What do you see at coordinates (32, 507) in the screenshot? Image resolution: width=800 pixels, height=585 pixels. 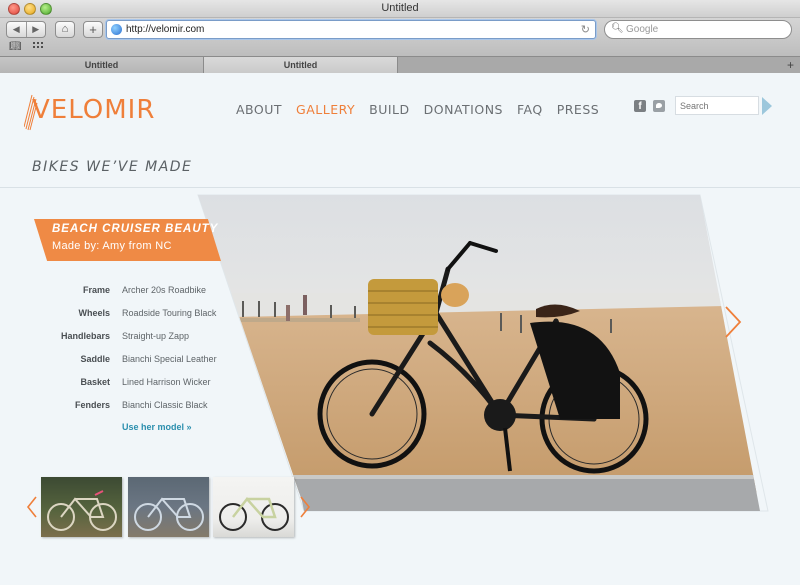 I see `thumbs-prev-chevron-icon` at bounding box center [32, 507].